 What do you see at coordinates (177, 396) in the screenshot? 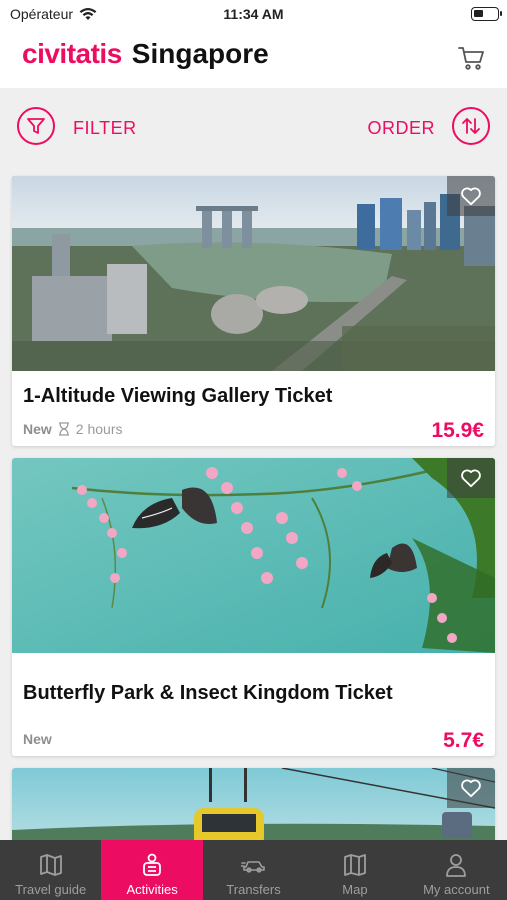
I see `activity-title: 1-Altitude Viewing Gallery Ticket` at bounding box center [177, 396].